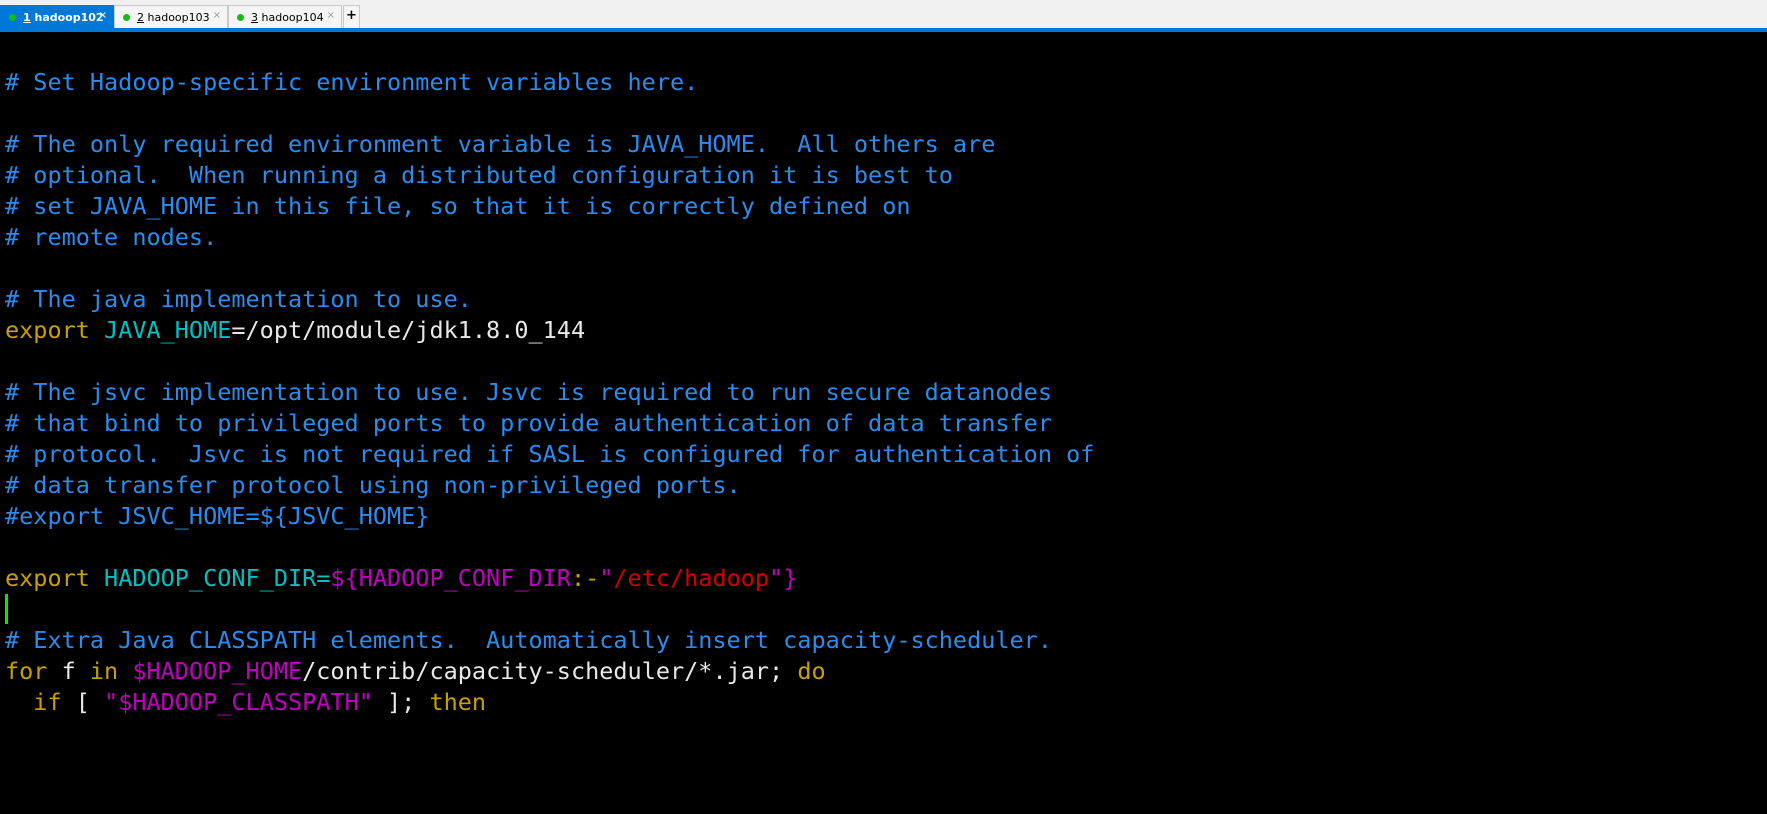  Describe the element at coordinates (351, 16) in the screenshot. I see `new-tab-button: +` at that location.